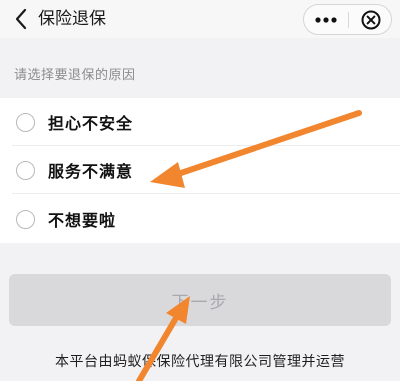 Image resolution: width=400 pixels, height=381 pixels. I want to click on reason-option-label: 不想要啦, so click(82, 220).